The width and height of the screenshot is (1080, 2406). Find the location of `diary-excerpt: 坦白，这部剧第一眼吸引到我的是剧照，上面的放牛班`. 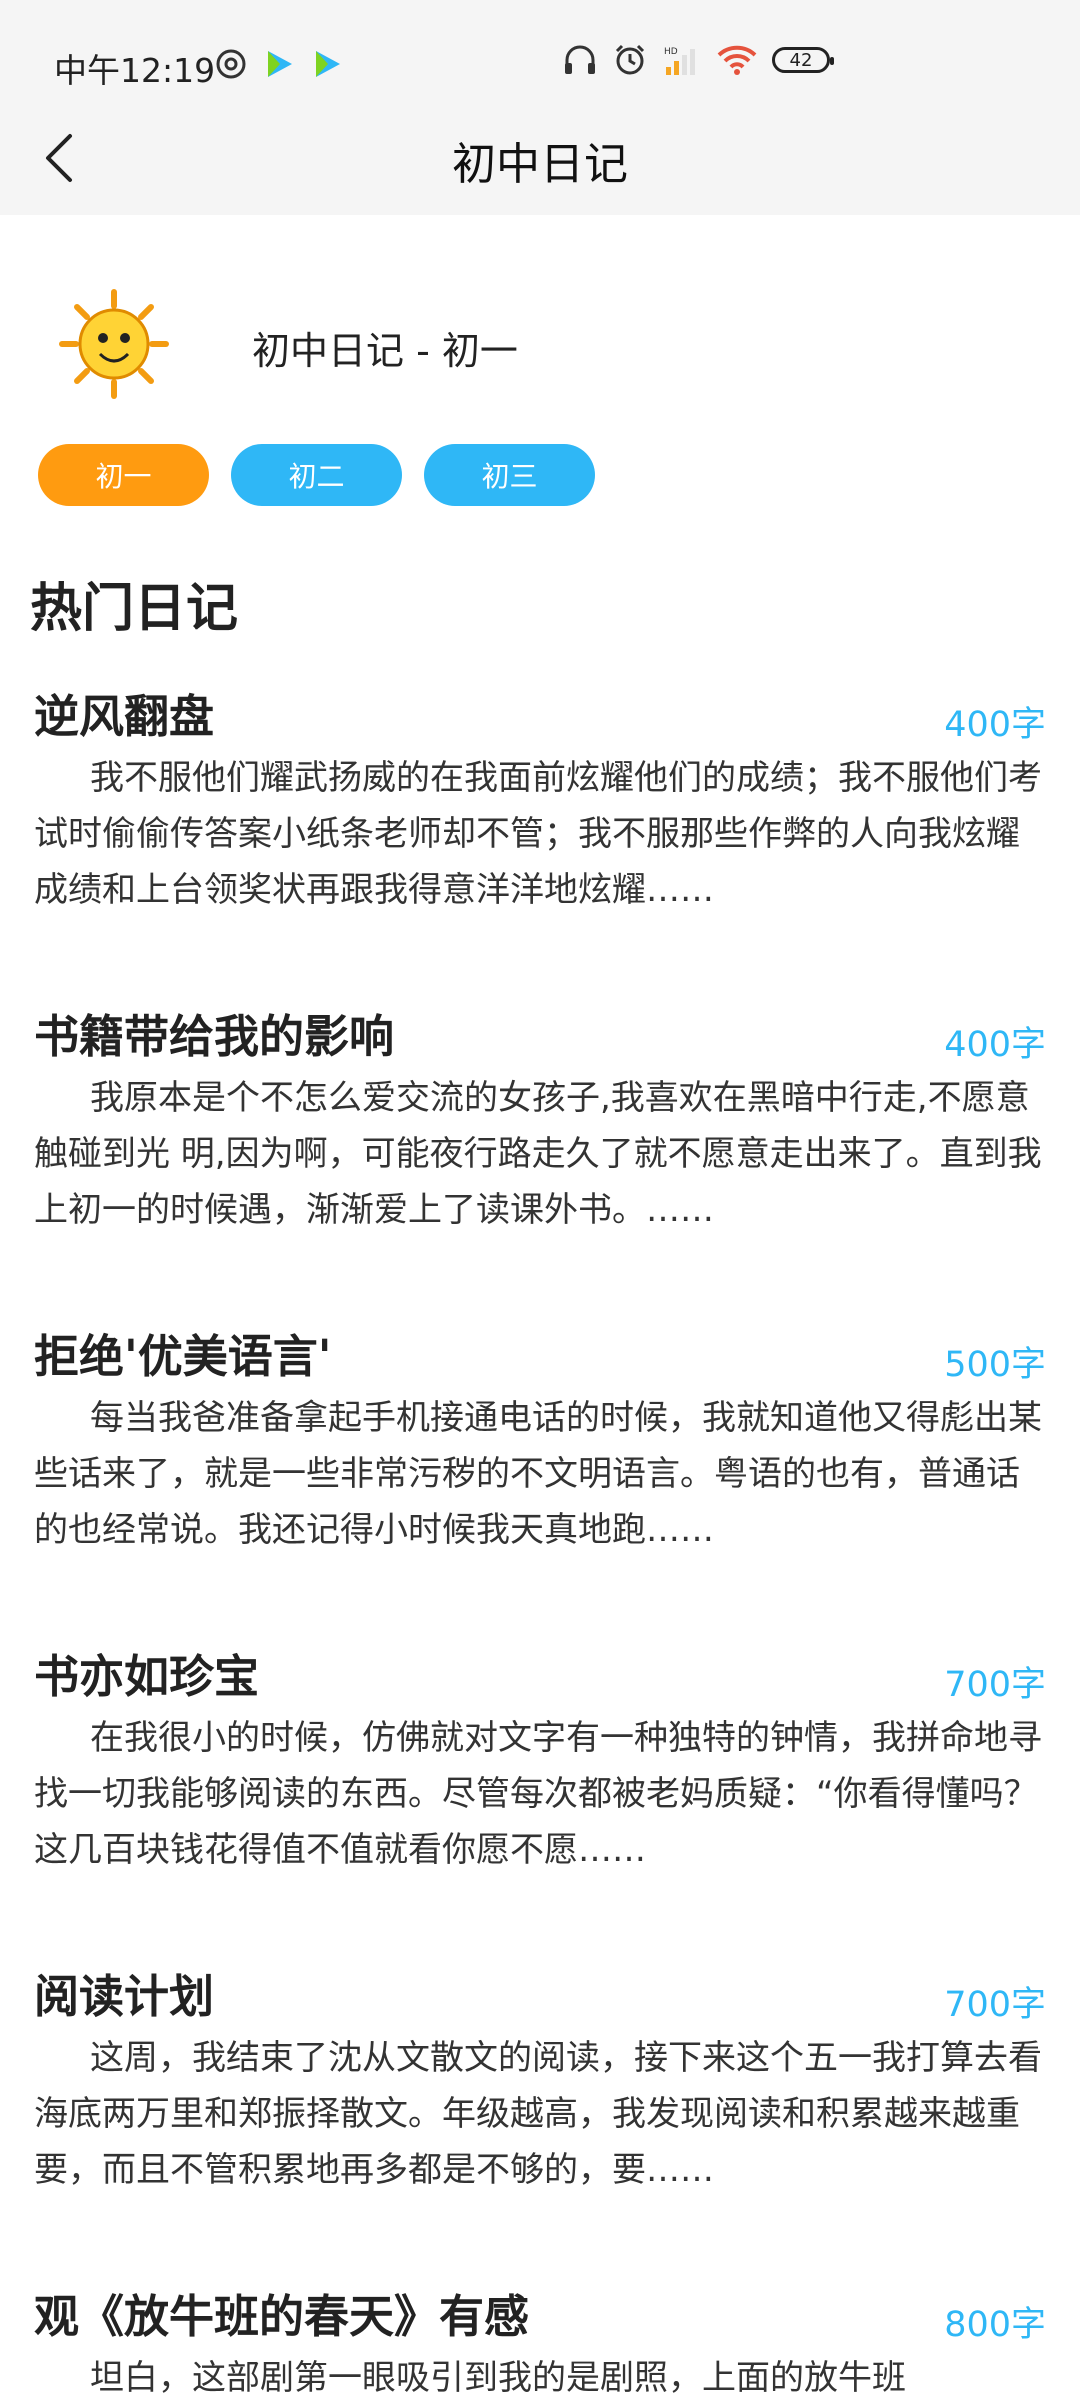

diary-excerpt: 坦白，这部剧第一眼吸引到我的是剧照，上面的放牛班 is located at coordinates (498, 2378).